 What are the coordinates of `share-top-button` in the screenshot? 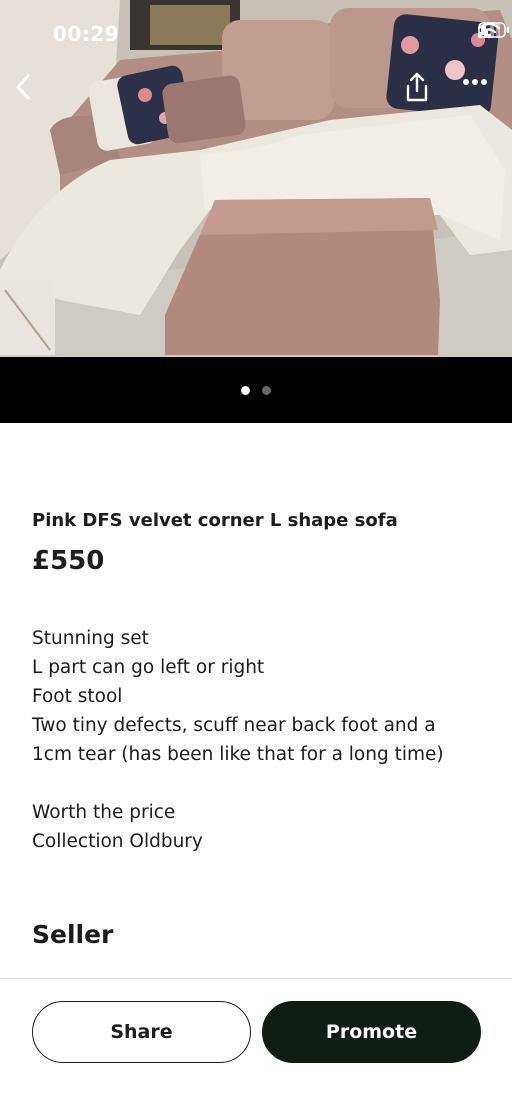 It's located at (422, 92).